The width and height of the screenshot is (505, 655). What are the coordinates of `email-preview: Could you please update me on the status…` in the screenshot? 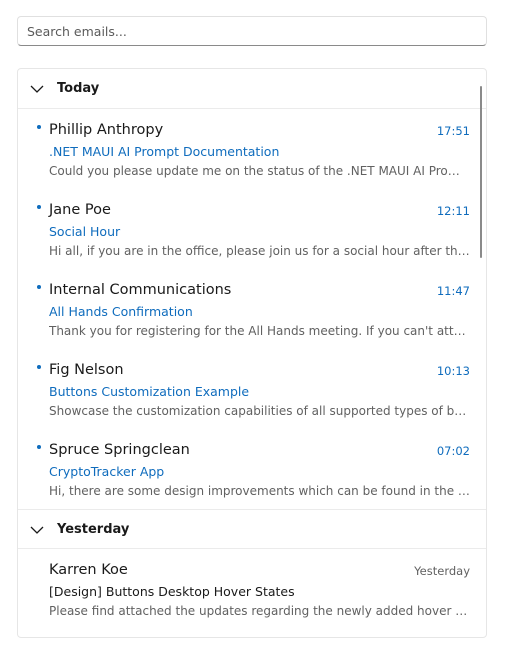 It's located at (260, 171).